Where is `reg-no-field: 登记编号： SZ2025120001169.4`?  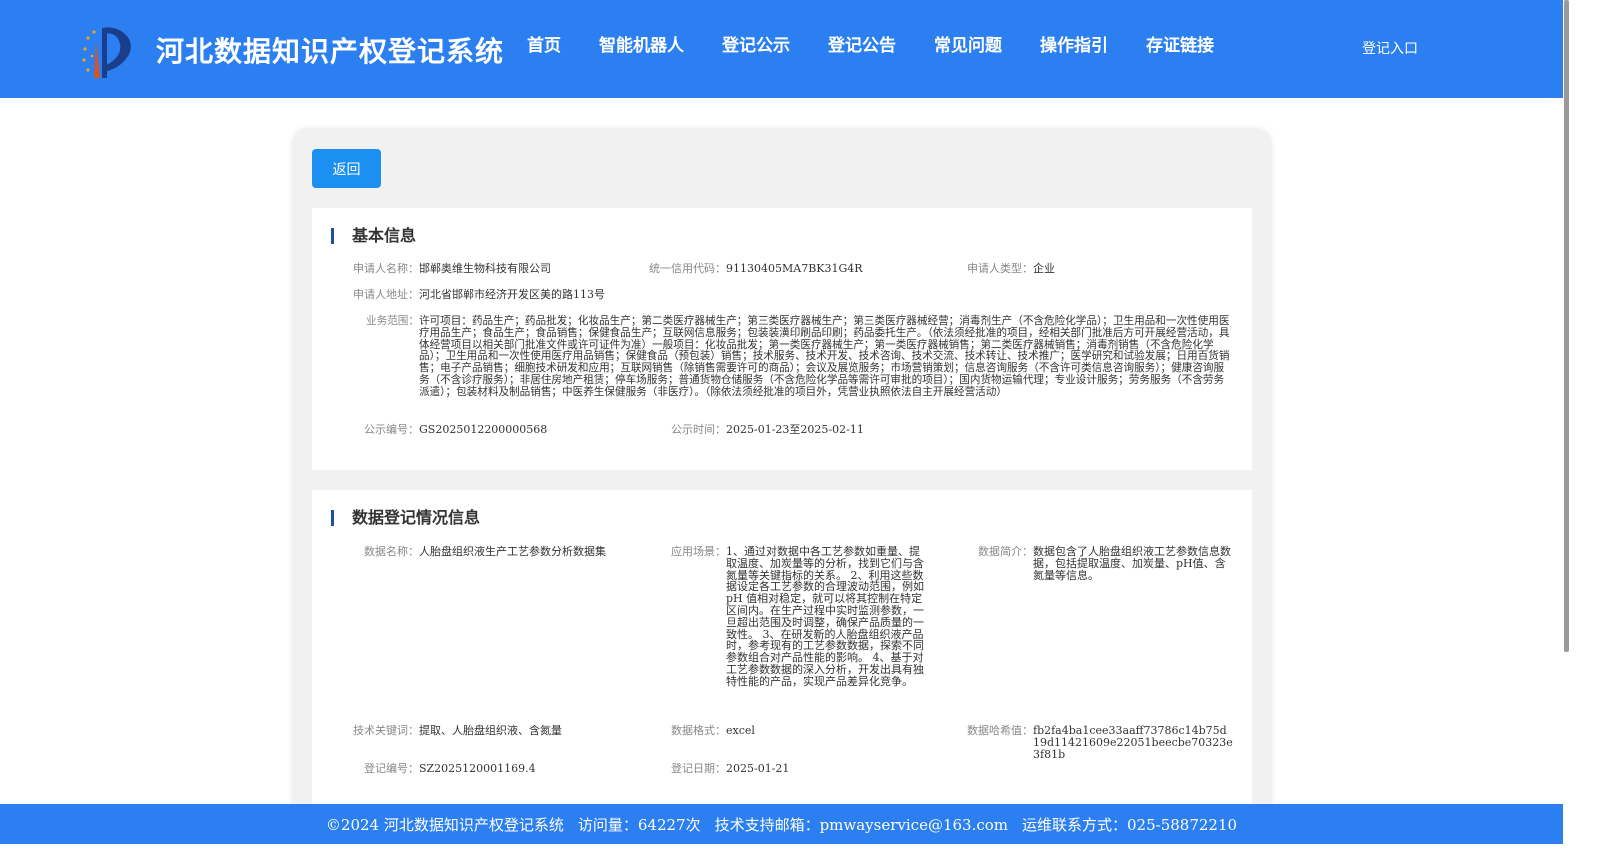
reg-no-field: 登记编号： SZ2025120001169.4 is located at coordinates (491, 768).